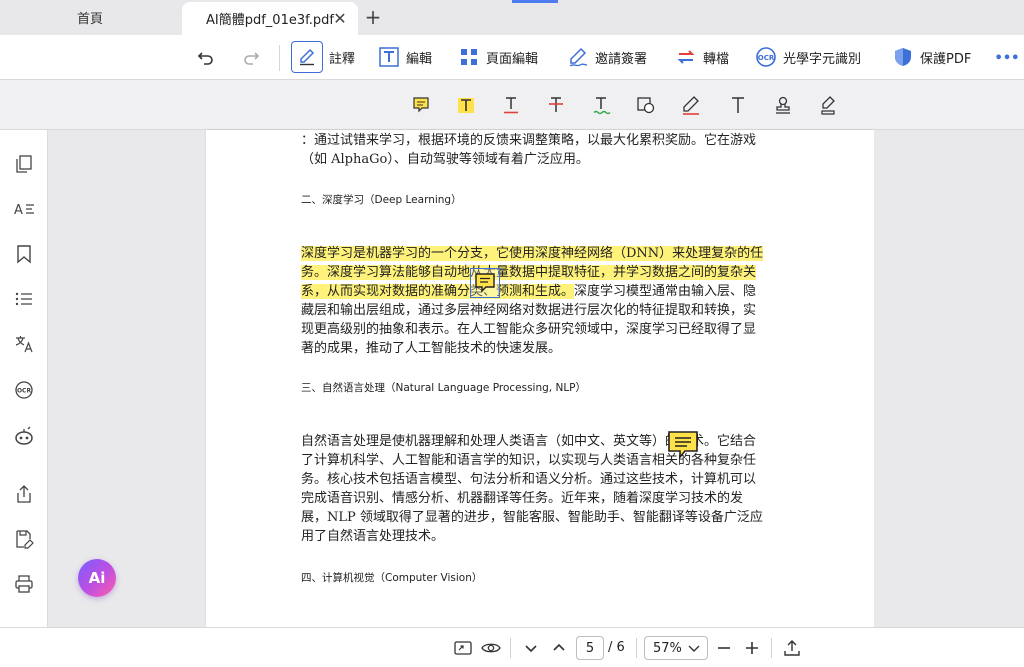 This screenshot has height=667, width=1024. I want to click on text-icon, so click(738, 105).